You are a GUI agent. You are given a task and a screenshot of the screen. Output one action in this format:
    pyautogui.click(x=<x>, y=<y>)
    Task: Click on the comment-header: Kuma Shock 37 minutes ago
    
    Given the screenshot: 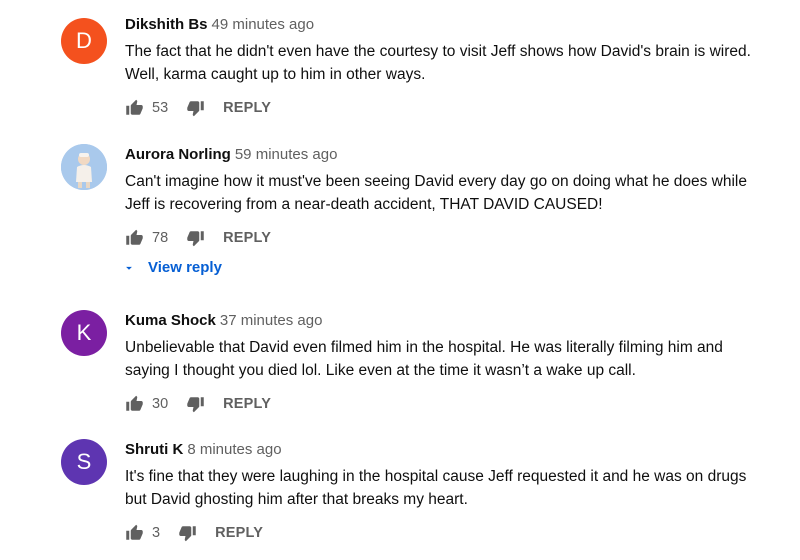 What is the action you would take?
    pyautogui.click(x=223, y=320)
    